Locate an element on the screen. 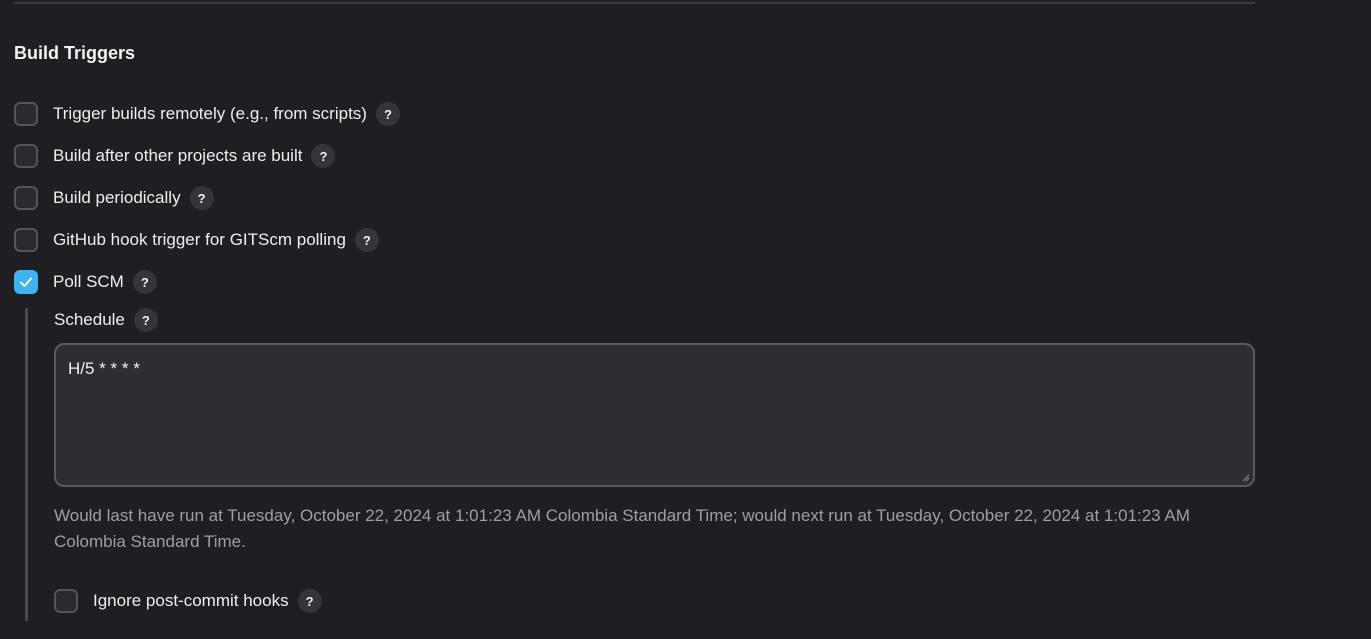  ignore-hooks-row: Ignore post-commit hooks ? is located at coordinates (188, 601).